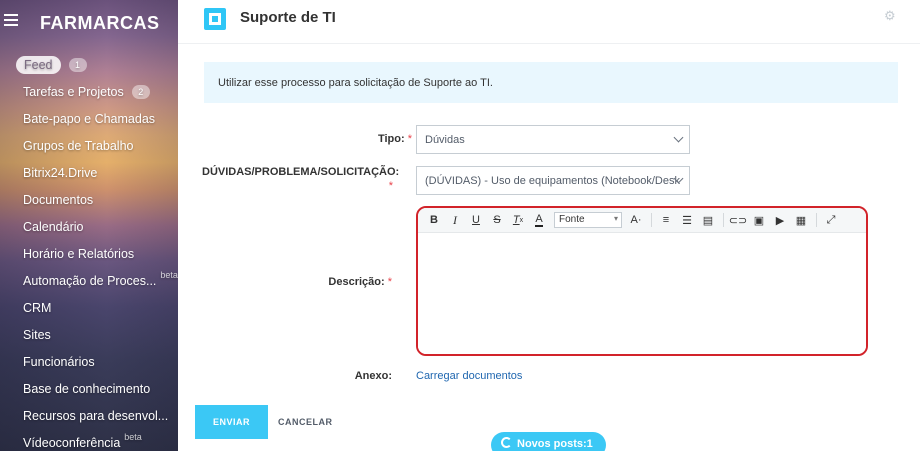  I want to click on refresh-icon, so click(506, 442).